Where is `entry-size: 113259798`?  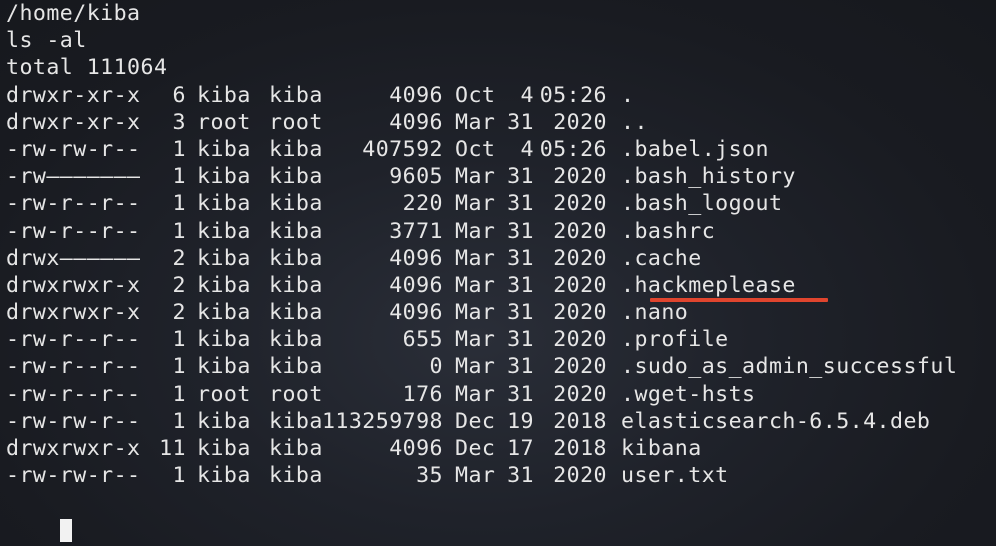
entry-size: 113259798 is located at coordinates (382, 421).